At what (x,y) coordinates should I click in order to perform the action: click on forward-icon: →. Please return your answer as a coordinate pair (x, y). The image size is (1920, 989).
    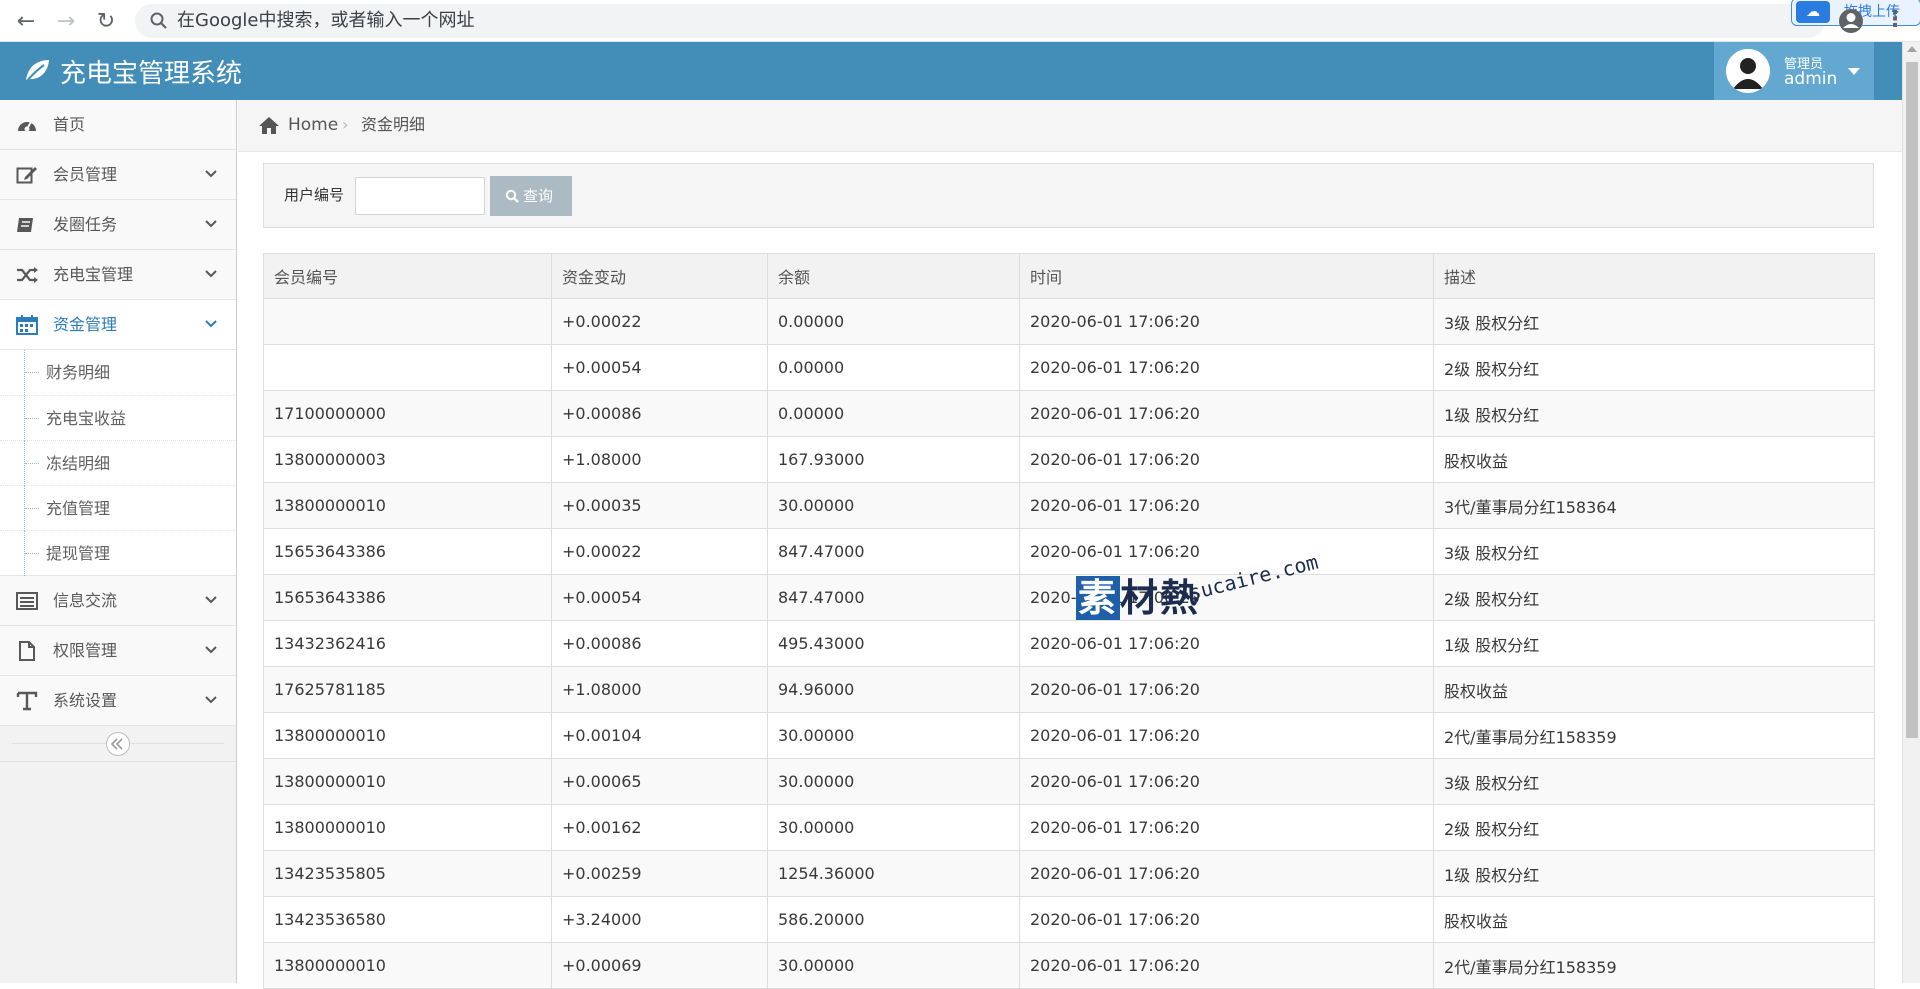
    Looking at the image, I should click on (66, 21).